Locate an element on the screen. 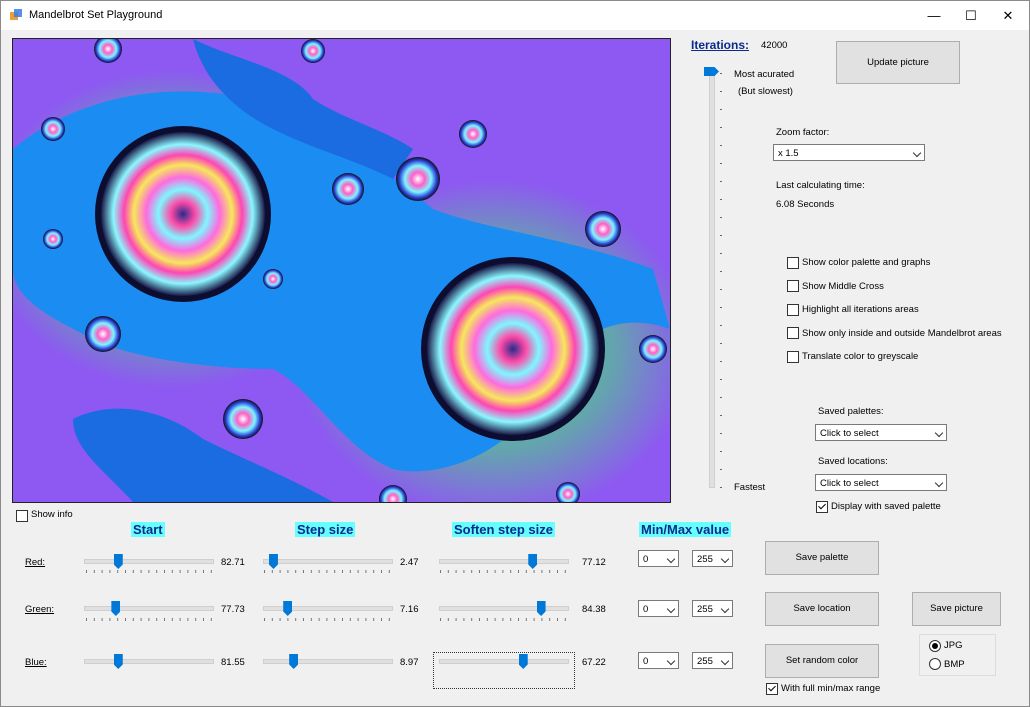  saved-locations-value: Click to select is located at coordinates (849, 483).